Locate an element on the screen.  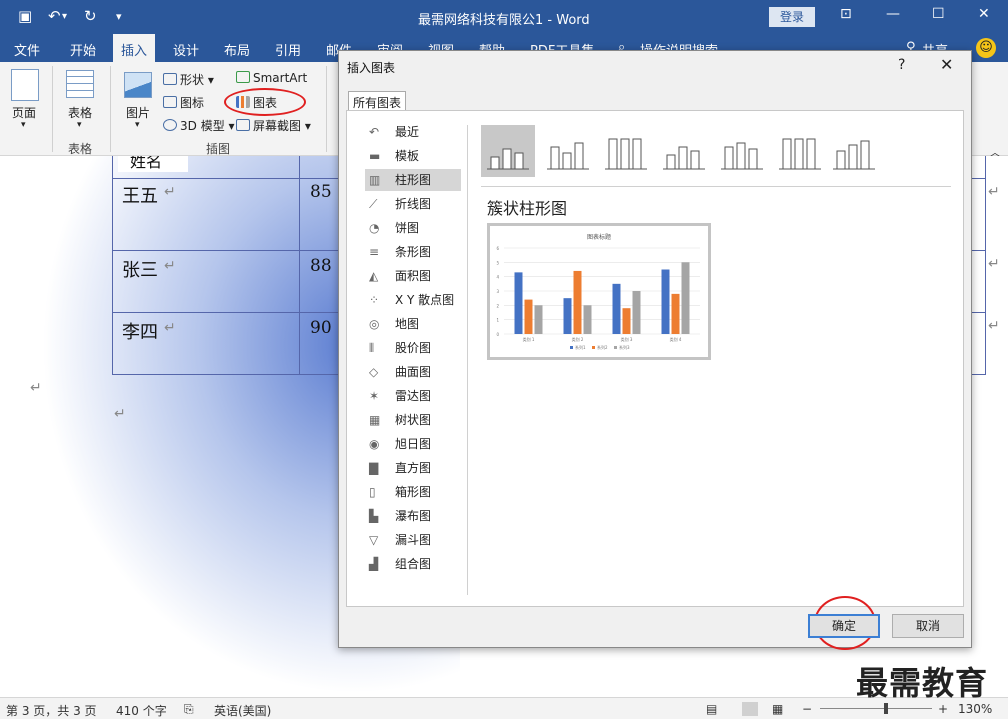
category-label: 折线图 is located at coordinates (413, 204).